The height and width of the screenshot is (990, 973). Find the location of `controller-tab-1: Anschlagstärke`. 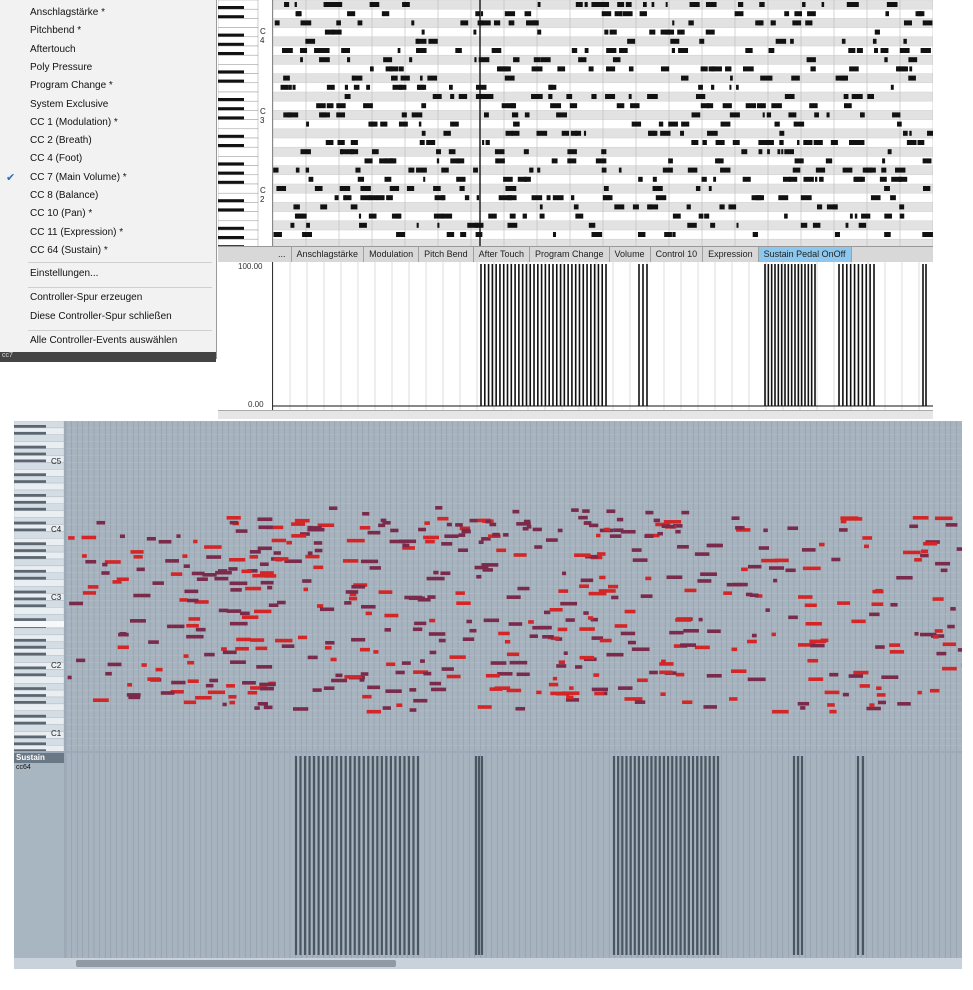

controller-tab-1: Anschlagstärke is located at coordinates (328, 255).